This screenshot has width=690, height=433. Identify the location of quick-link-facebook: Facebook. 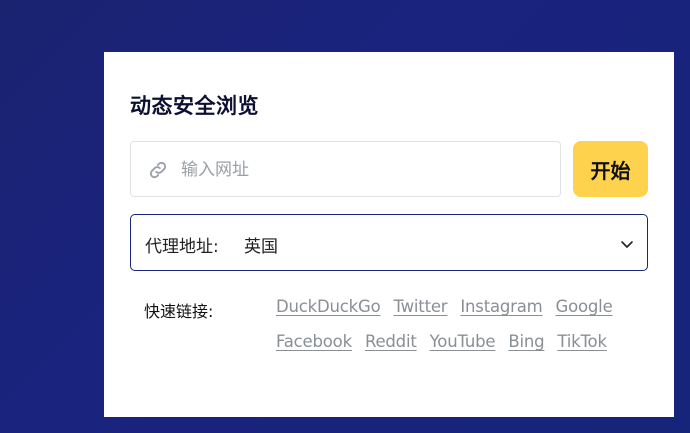
(314, 342).